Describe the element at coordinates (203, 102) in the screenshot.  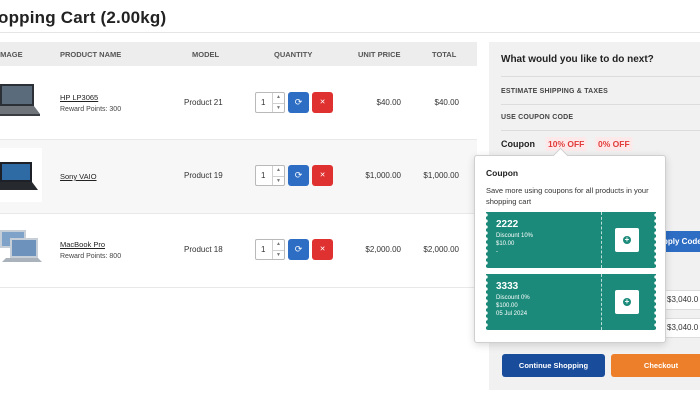
I see `product-model: Product 21` at that location.